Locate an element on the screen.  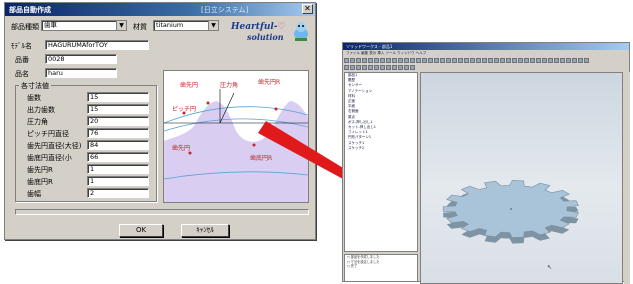
dim-label: 出力歯数 is located at coordinates (41, 110).